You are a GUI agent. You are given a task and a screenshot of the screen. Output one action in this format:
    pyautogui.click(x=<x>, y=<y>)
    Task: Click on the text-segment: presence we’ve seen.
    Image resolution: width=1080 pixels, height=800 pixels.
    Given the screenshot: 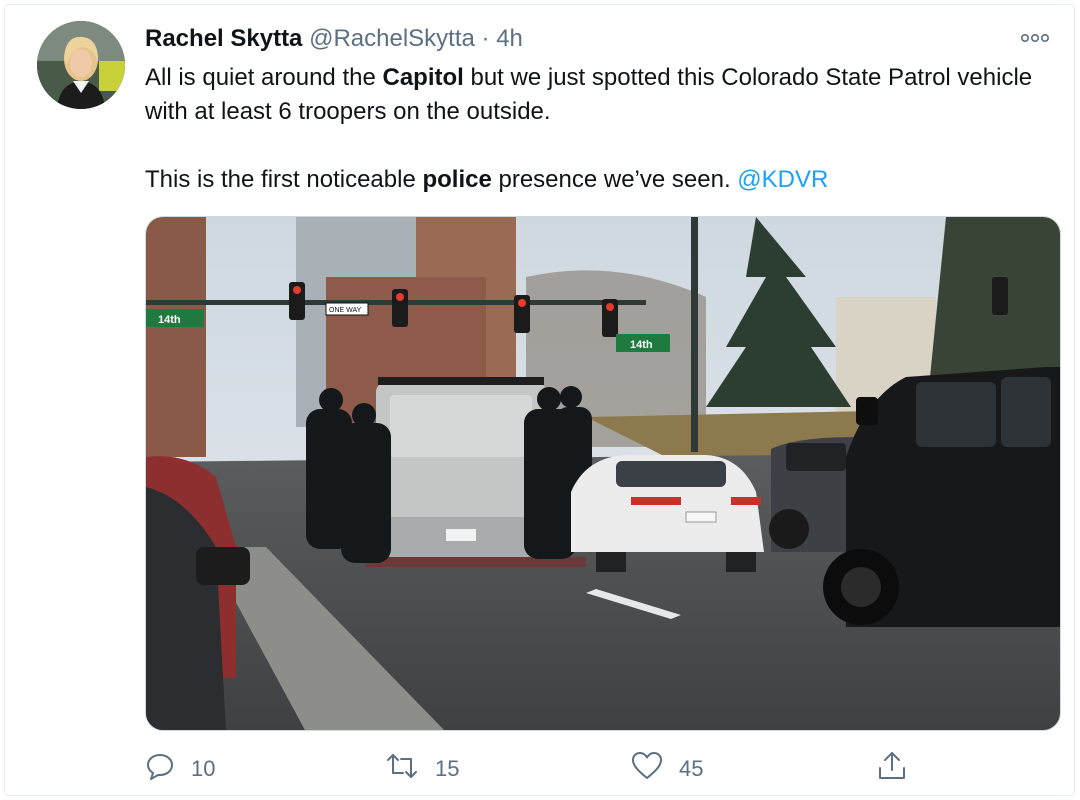 What is the action you would take?
    pyautogui.click(x=614, y=179)
    